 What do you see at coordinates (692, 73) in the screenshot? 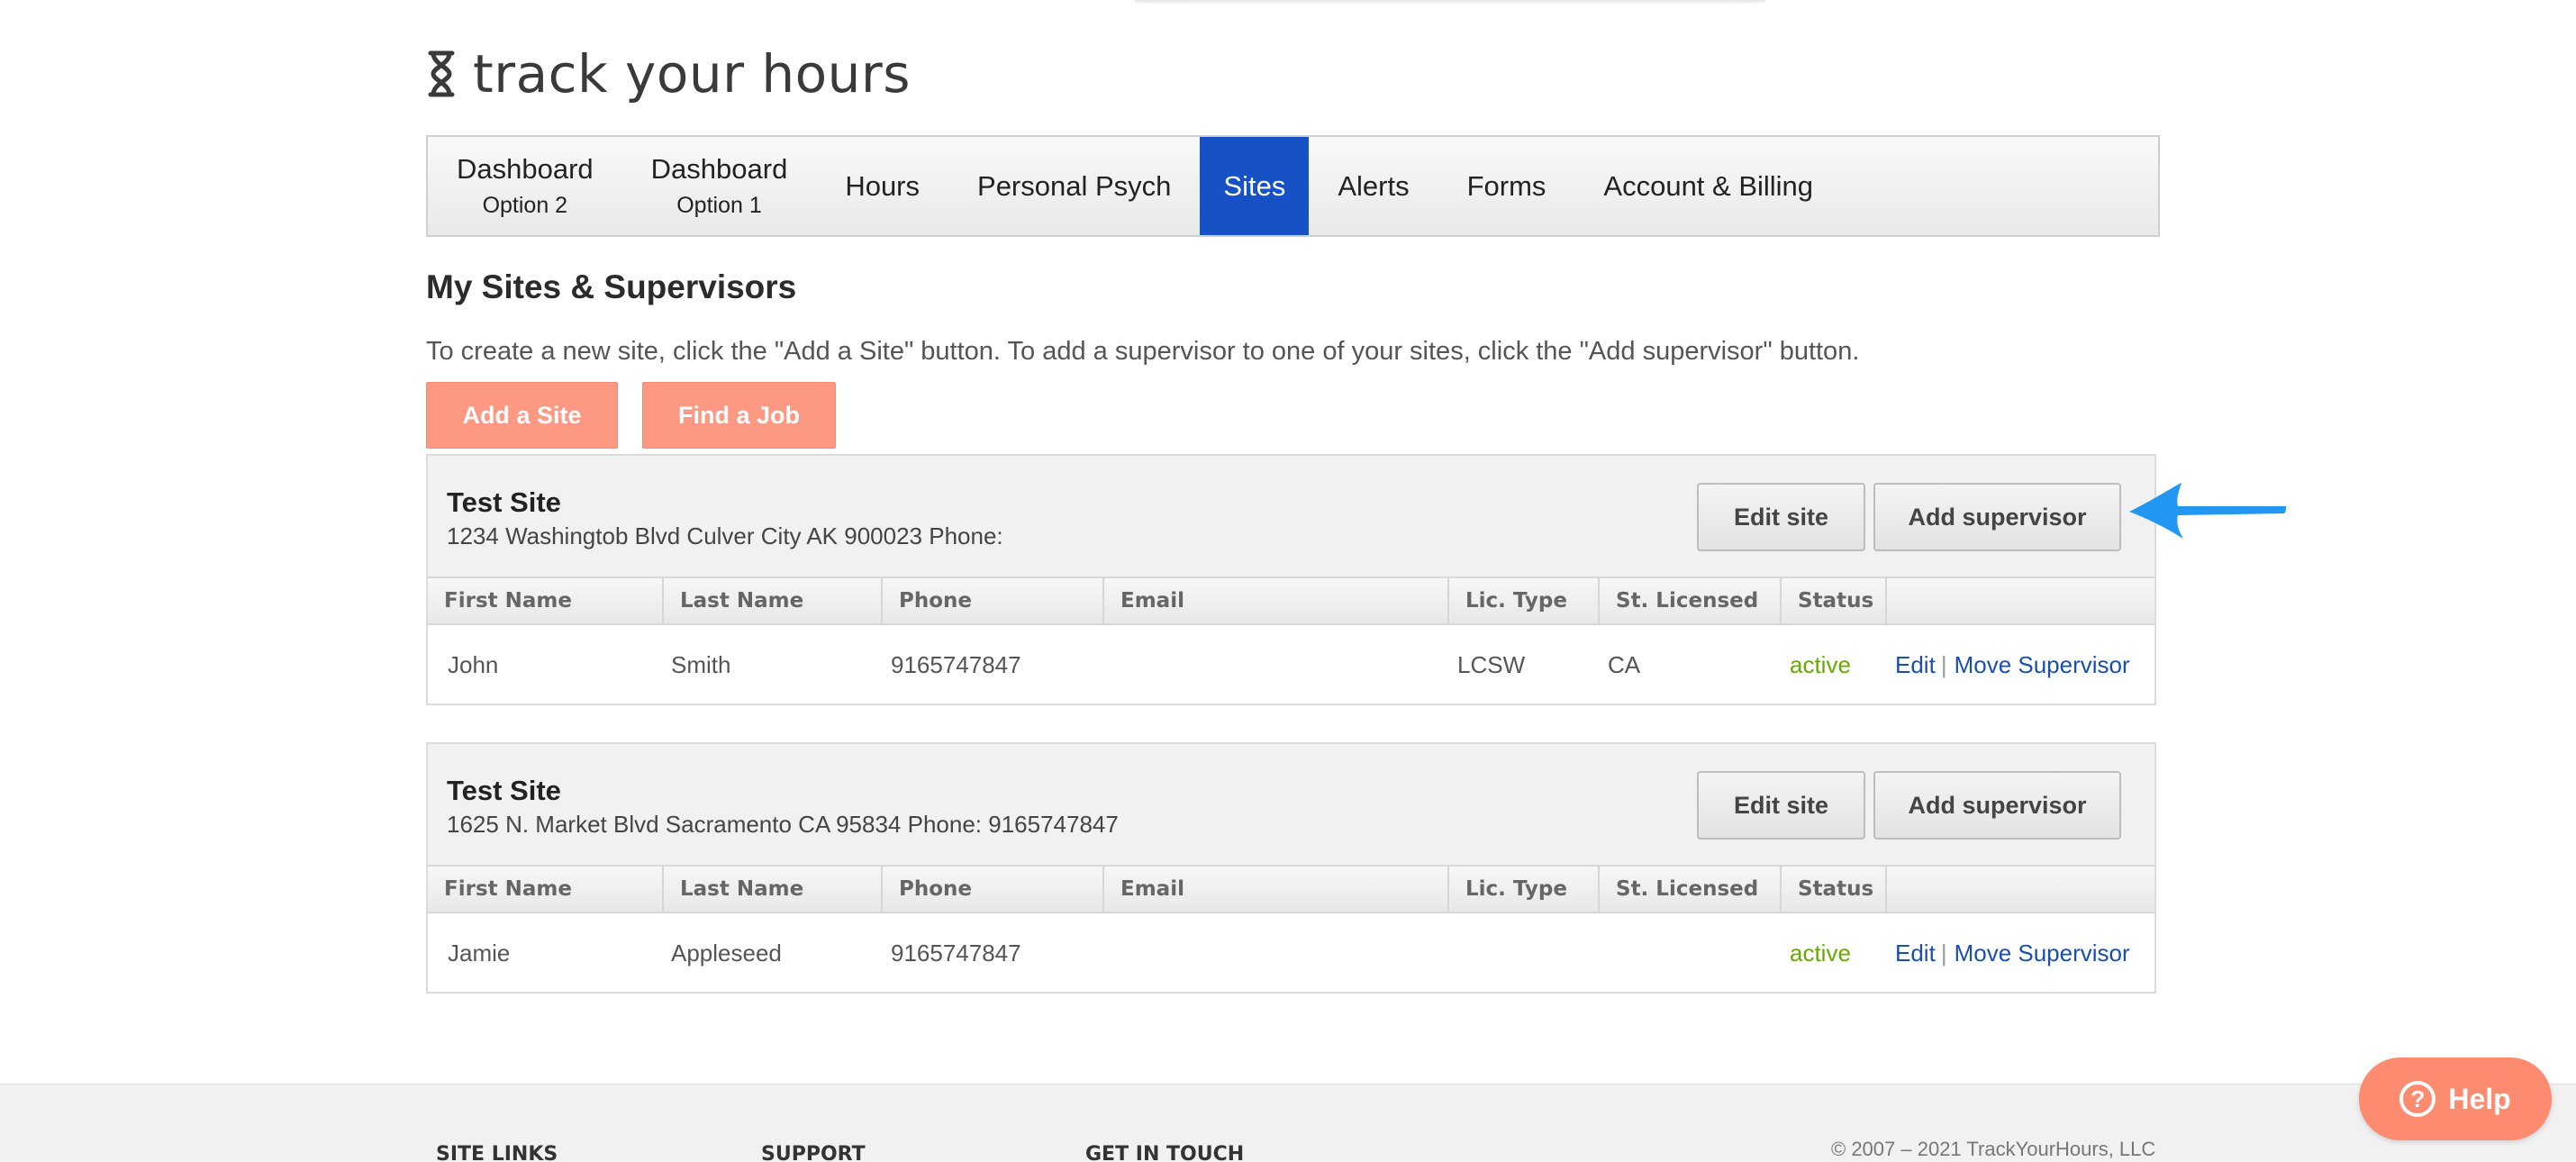
I see `brand-name: track your hours` at bounding box center [692, 73].